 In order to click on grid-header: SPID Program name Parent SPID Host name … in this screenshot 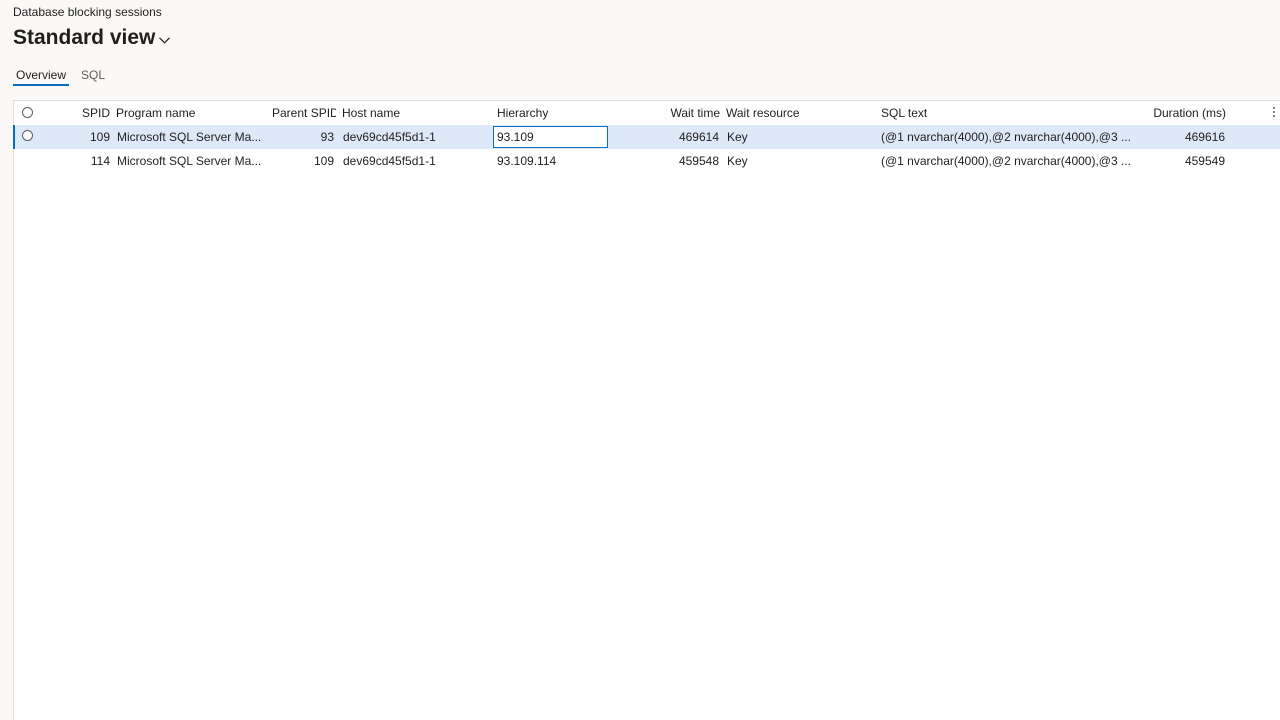, I will do `click(647, 113)`.